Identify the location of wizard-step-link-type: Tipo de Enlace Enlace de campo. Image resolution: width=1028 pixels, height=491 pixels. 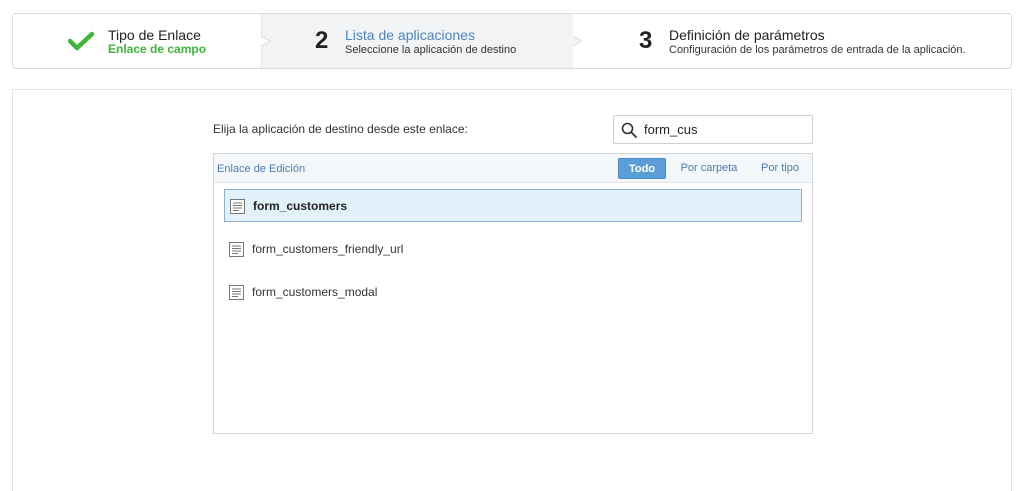
(137, 41).